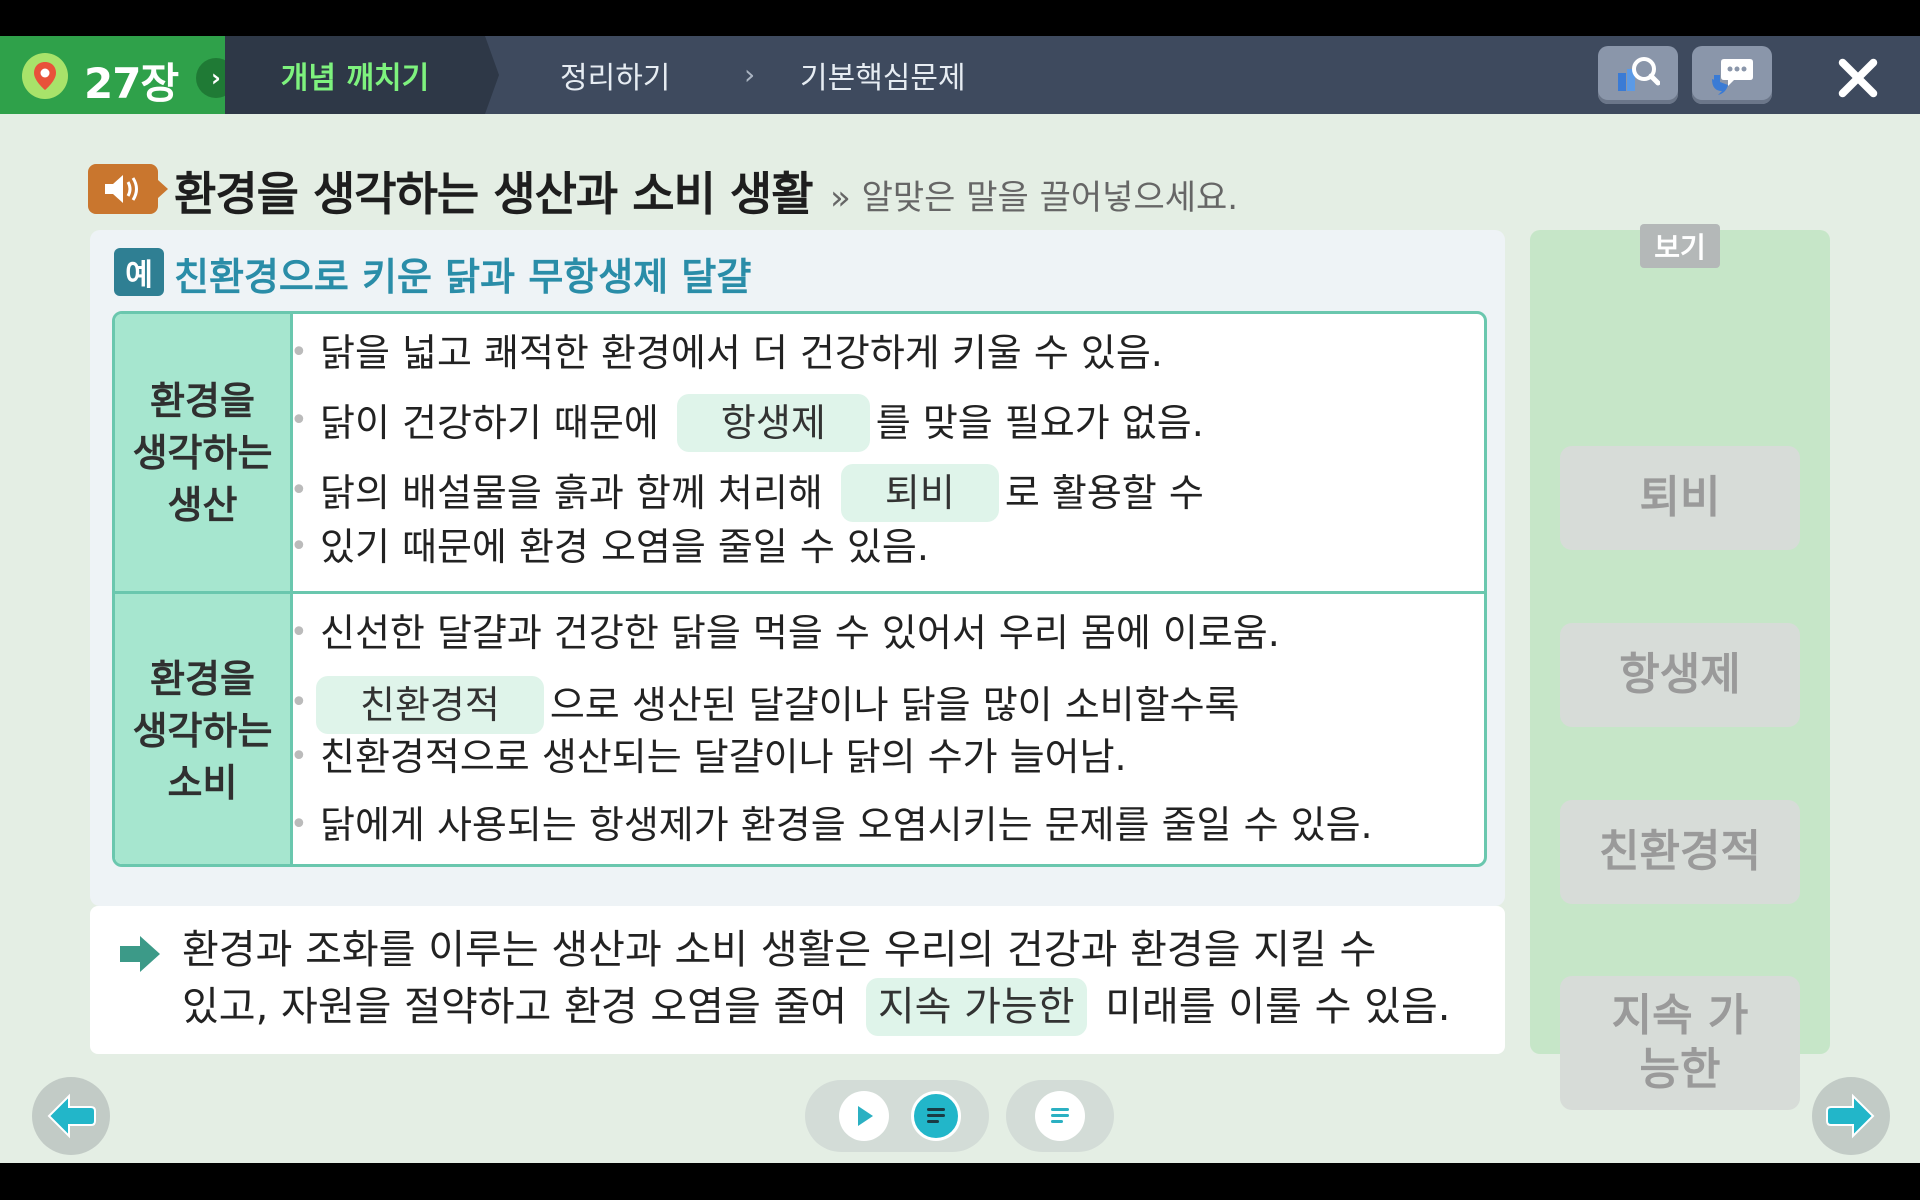 This screenshot has height=1200, width=1920. Describe the element at coordinates (960, 1181) in the screenshot. I see `bottom-bar` at that location.